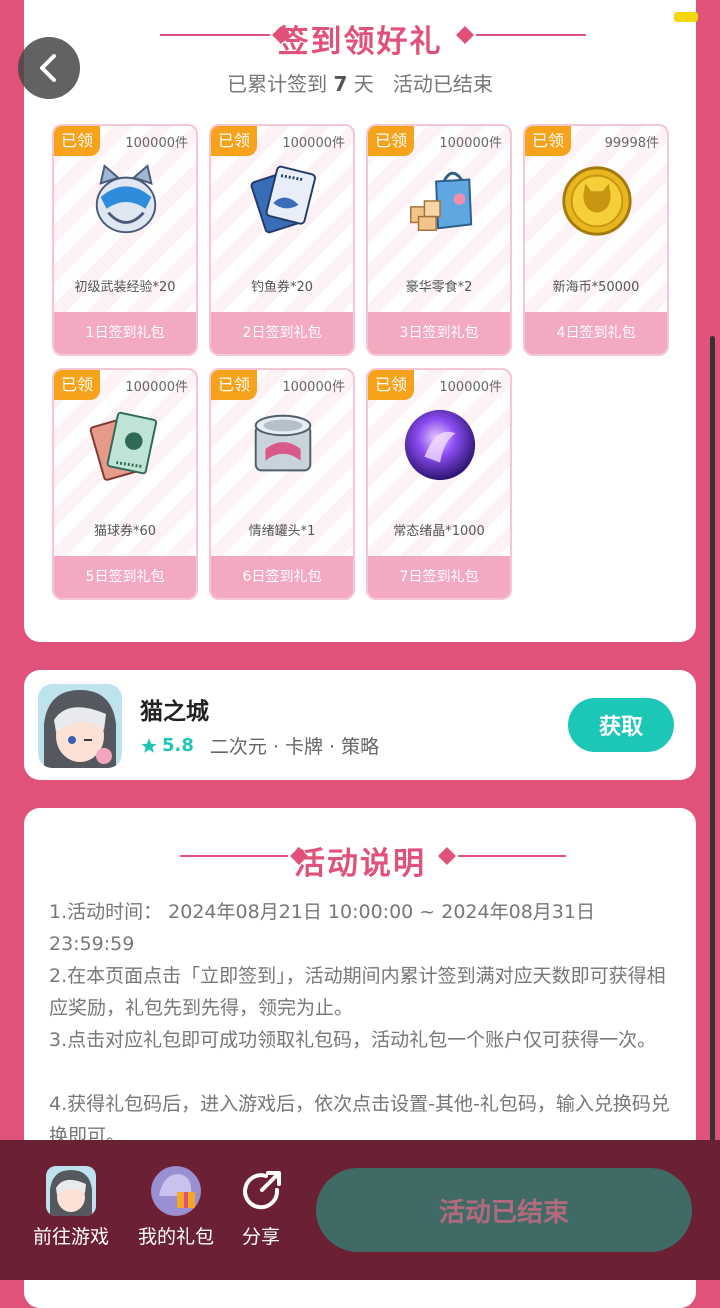  Describe the element at coordinates (282, 240) in the screenshot. I see `gift-card-day-2: 已领 100000件 钓鱼券*20 2日签到礼包` at that location.